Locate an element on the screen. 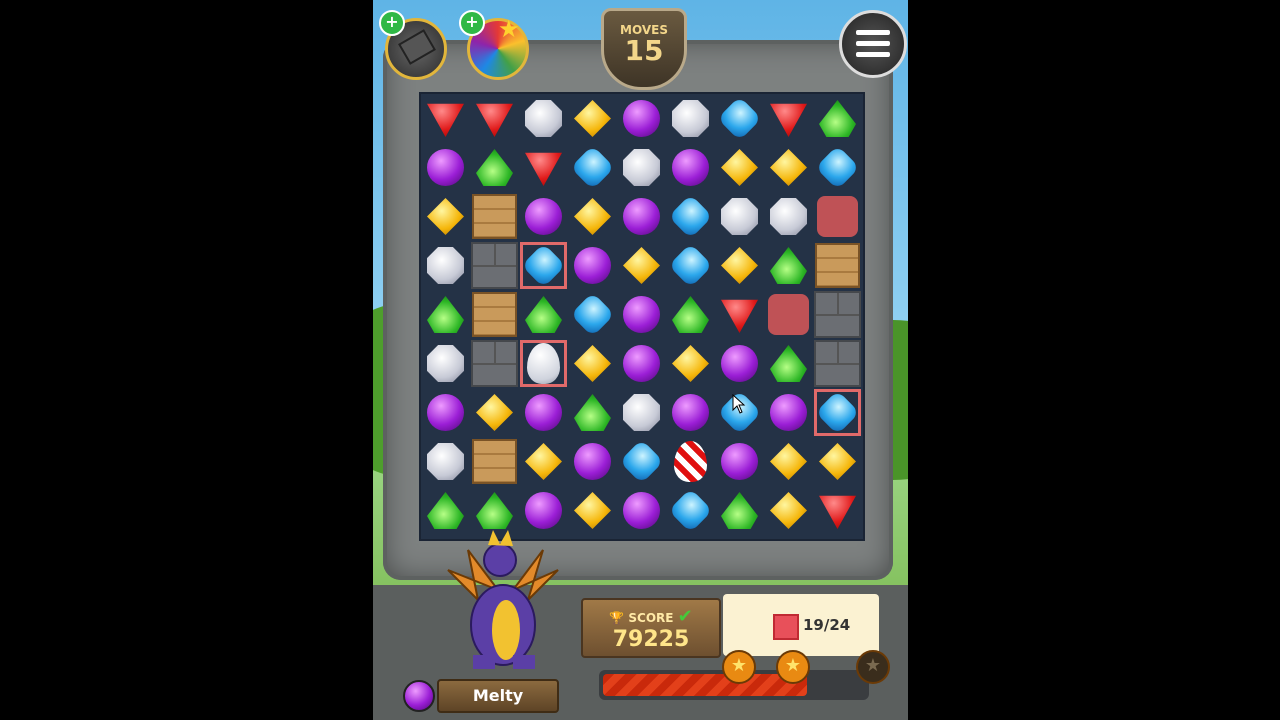 The width and height of the screenshot is (1280, 720). menu-button is located at coordinates (873, 44).